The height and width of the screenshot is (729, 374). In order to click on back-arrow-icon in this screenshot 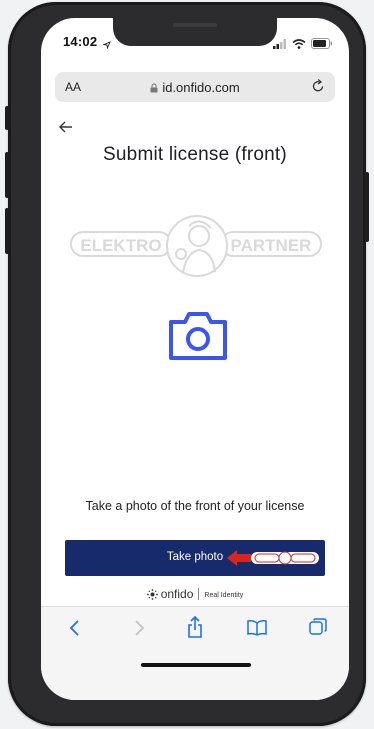, I will do `click(66, 129)`.